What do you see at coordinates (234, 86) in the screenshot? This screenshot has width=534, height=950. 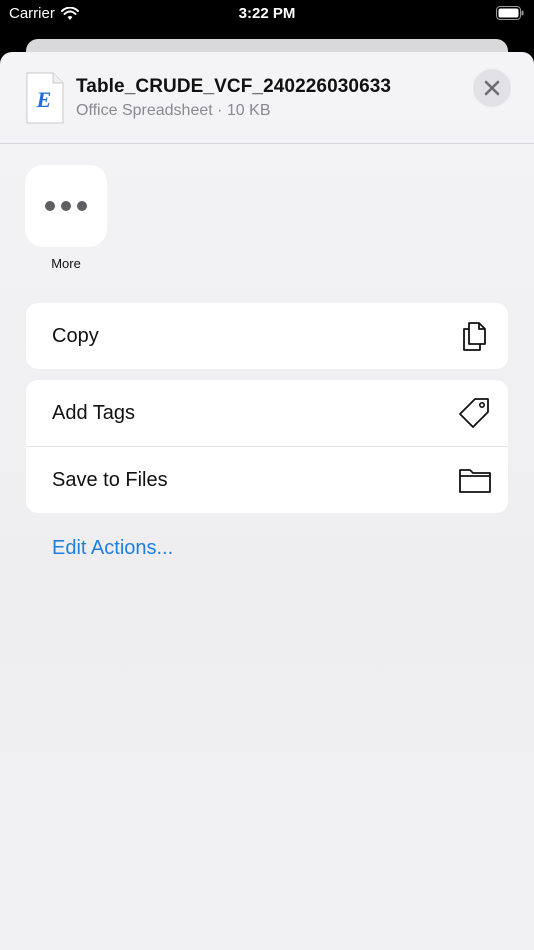 I see `file-name: Table_CRUDE_VCF_240226030633` at bounding box center [234, 86].